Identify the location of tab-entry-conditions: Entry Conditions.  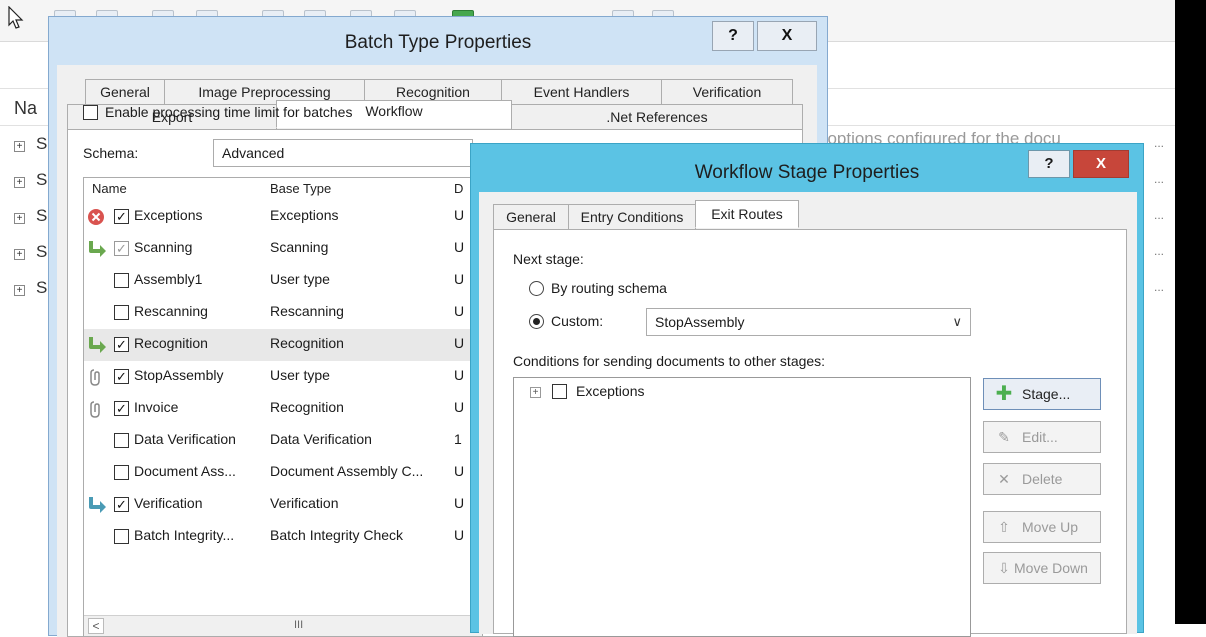
(632, 217).